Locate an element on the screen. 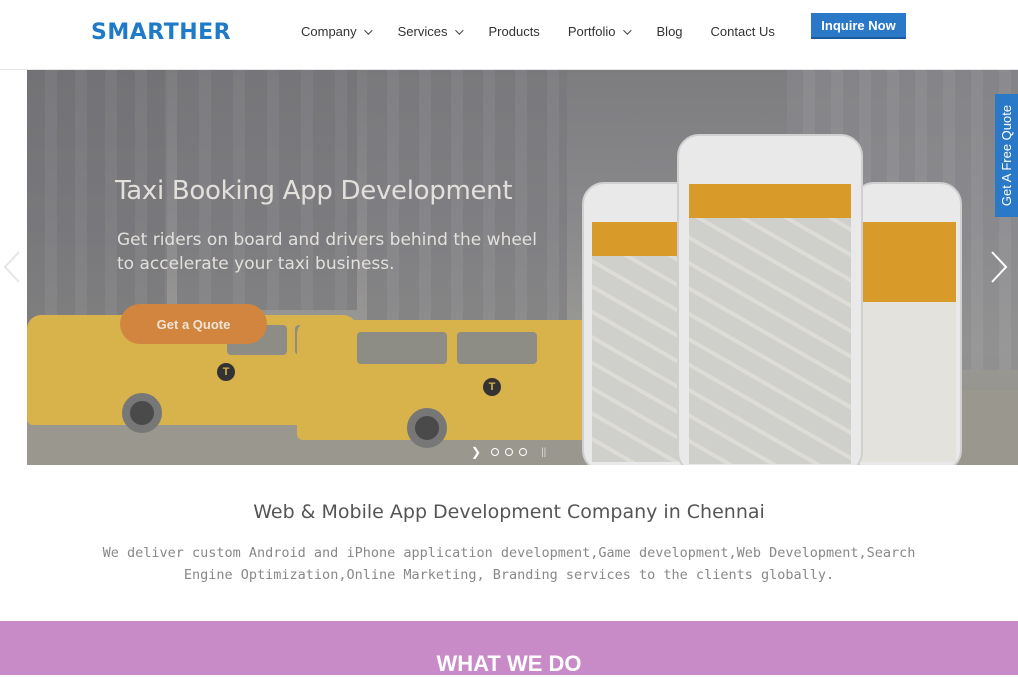  chevron-left-icon is located at coordinates (12, 267).